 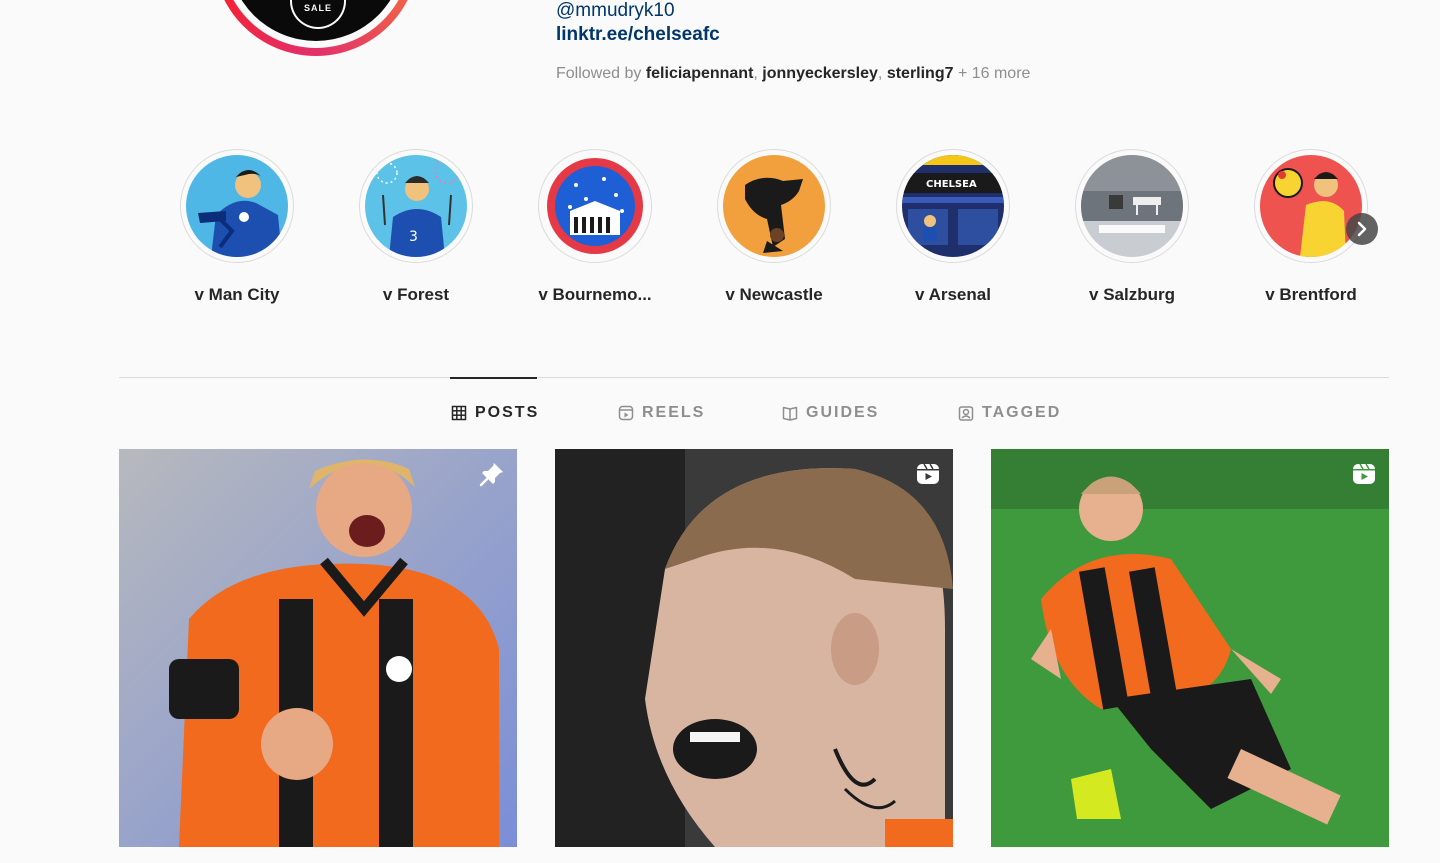 I want to click on grid-icon, so click(x=459, y=413).